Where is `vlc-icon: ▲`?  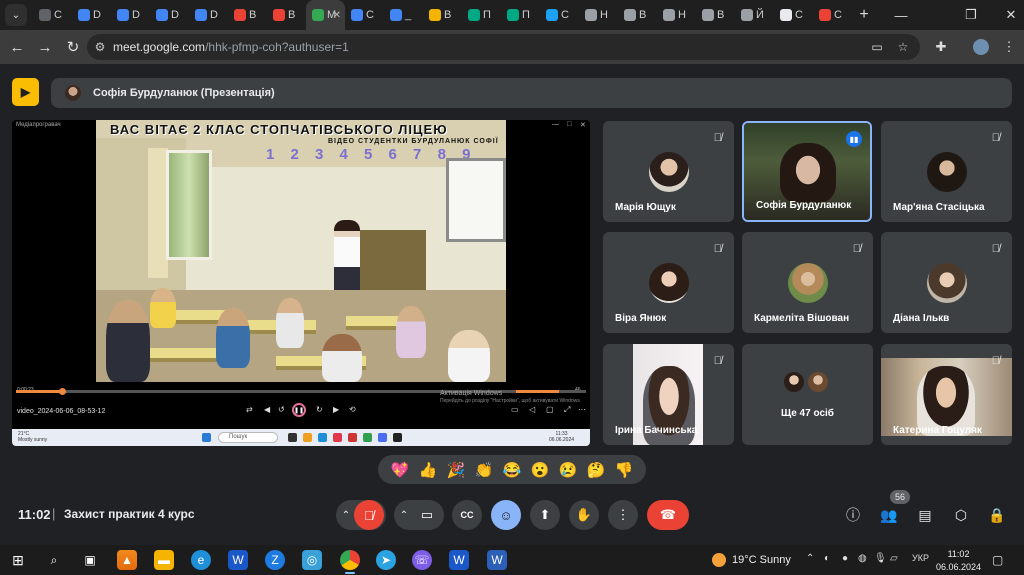 vlc-icon: ▲ is located at coordinates (127, 560).